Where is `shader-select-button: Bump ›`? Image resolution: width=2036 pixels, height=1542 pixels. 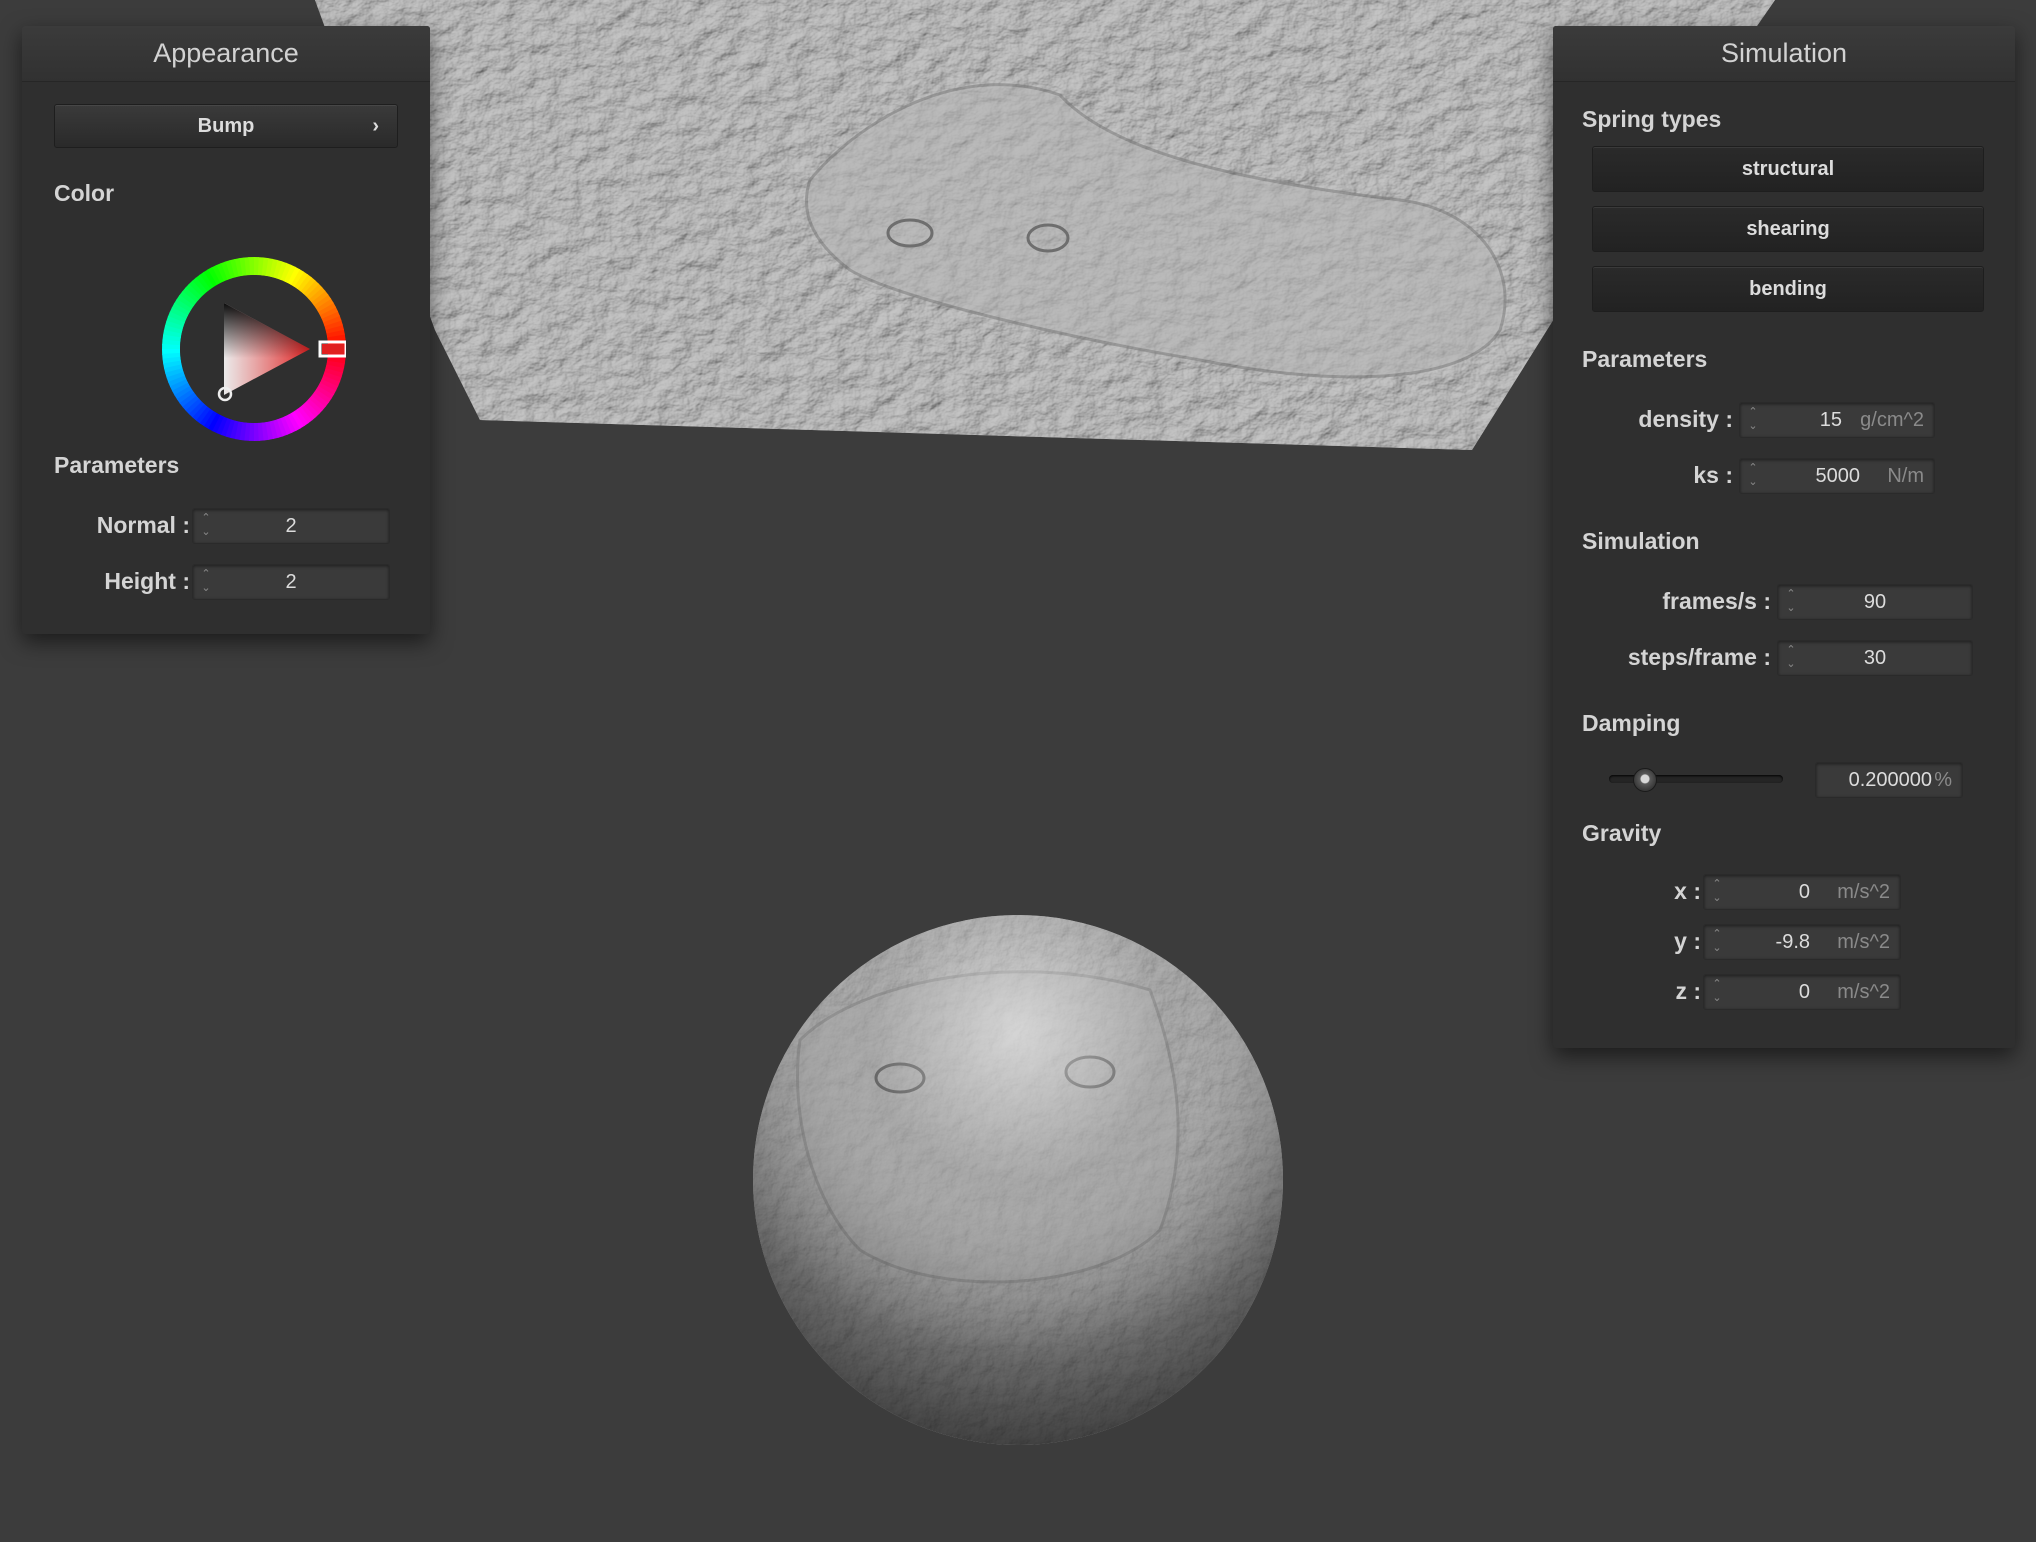
shader-select-button: Bump › is located at coordinates (226, 126).